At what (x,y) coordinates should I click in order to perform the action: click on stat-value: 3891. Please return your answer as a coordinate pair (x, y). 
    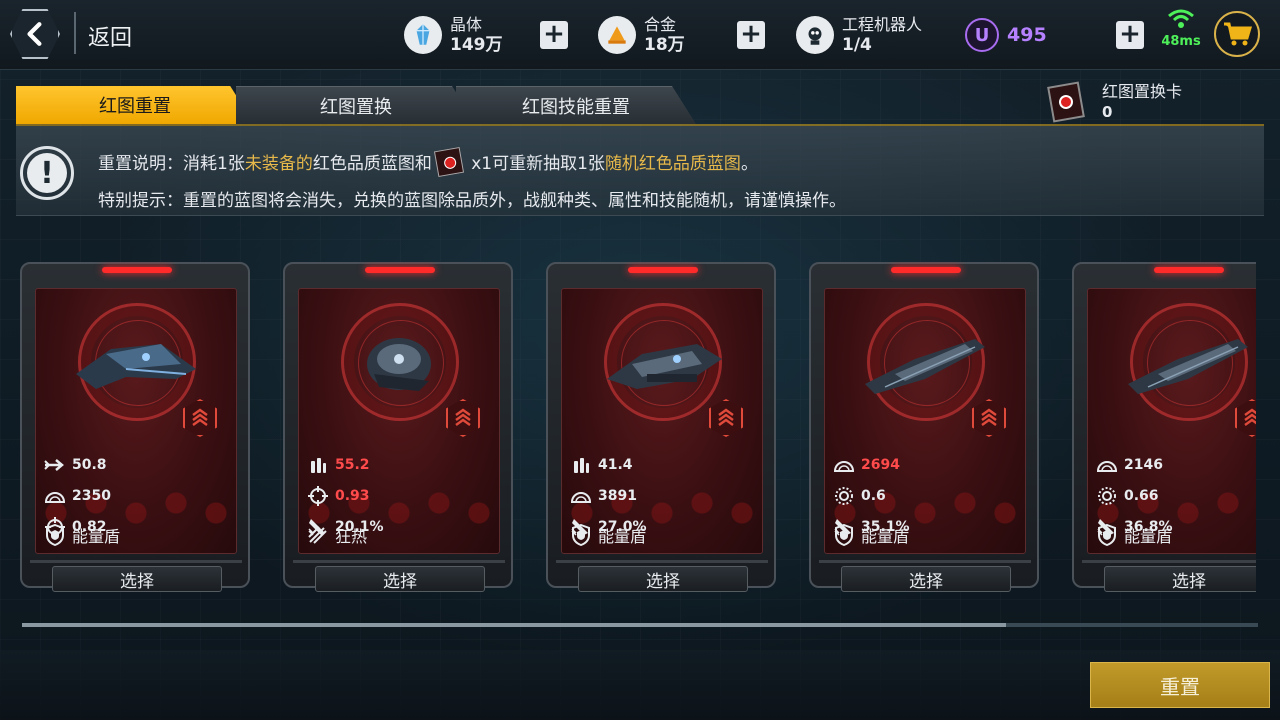
    Looking at the image, I should click on (617, 496).